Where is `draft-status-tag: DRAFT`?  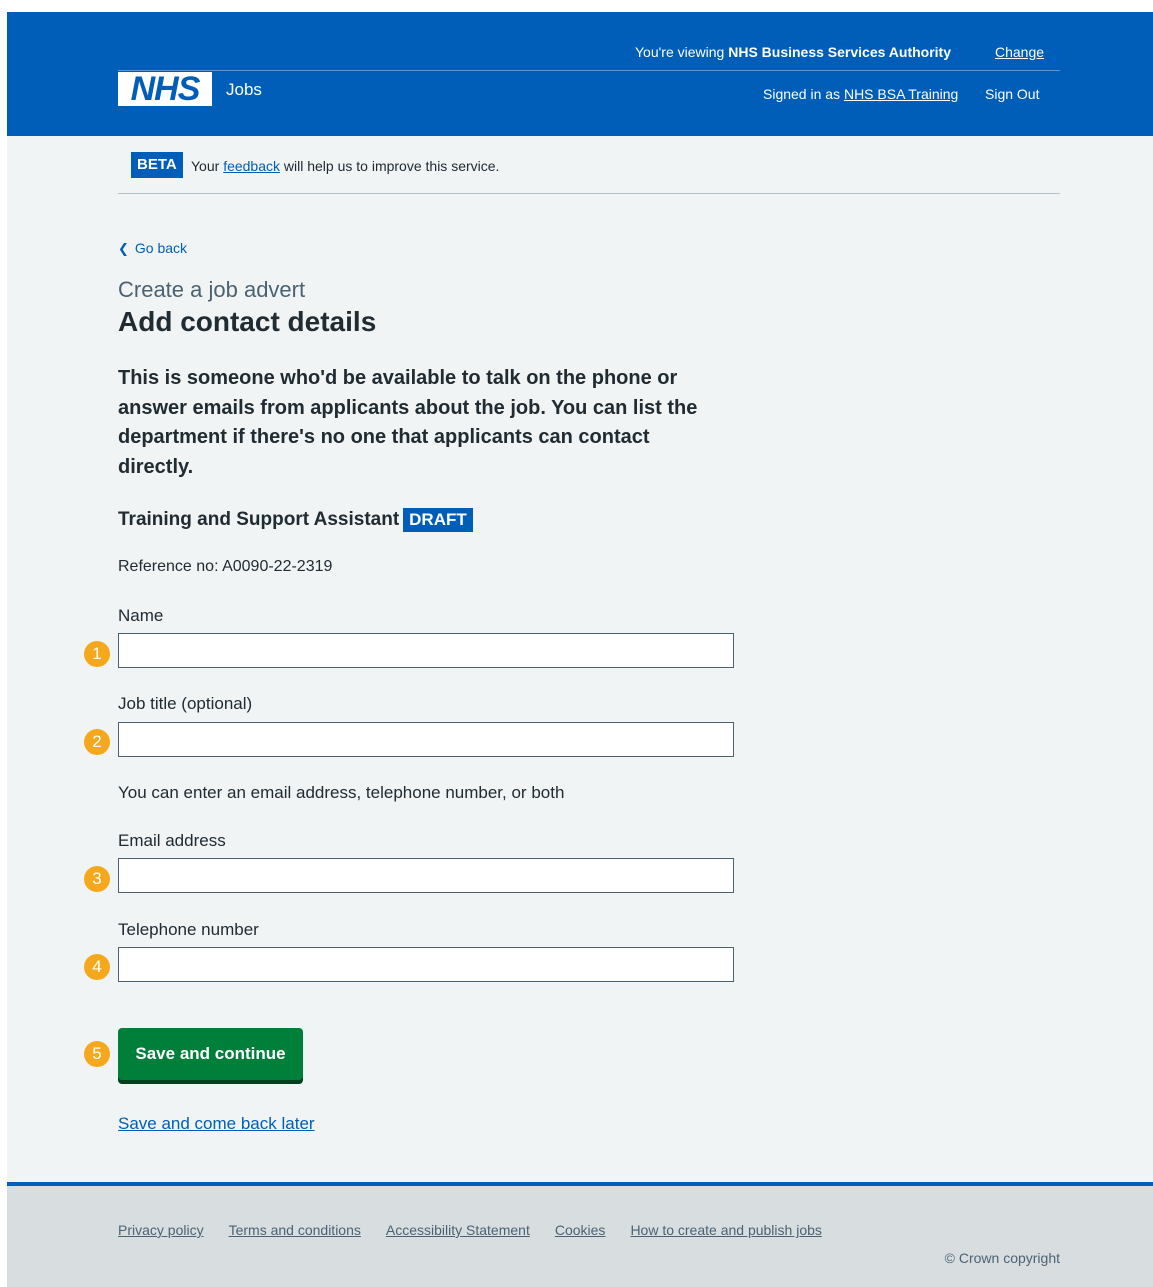 draft-status-tag: DRAFT is located at coordinates (438, 520).